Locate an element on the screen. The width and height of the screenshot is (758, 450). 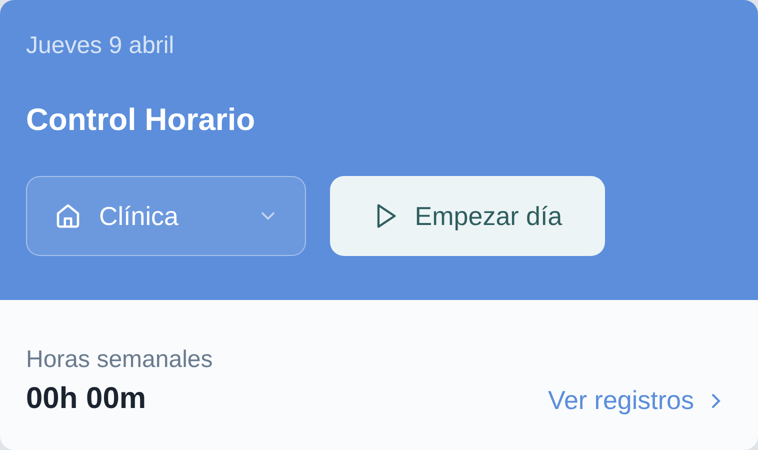
view-records-link: Ver registros is located at coordinates (636, 400).